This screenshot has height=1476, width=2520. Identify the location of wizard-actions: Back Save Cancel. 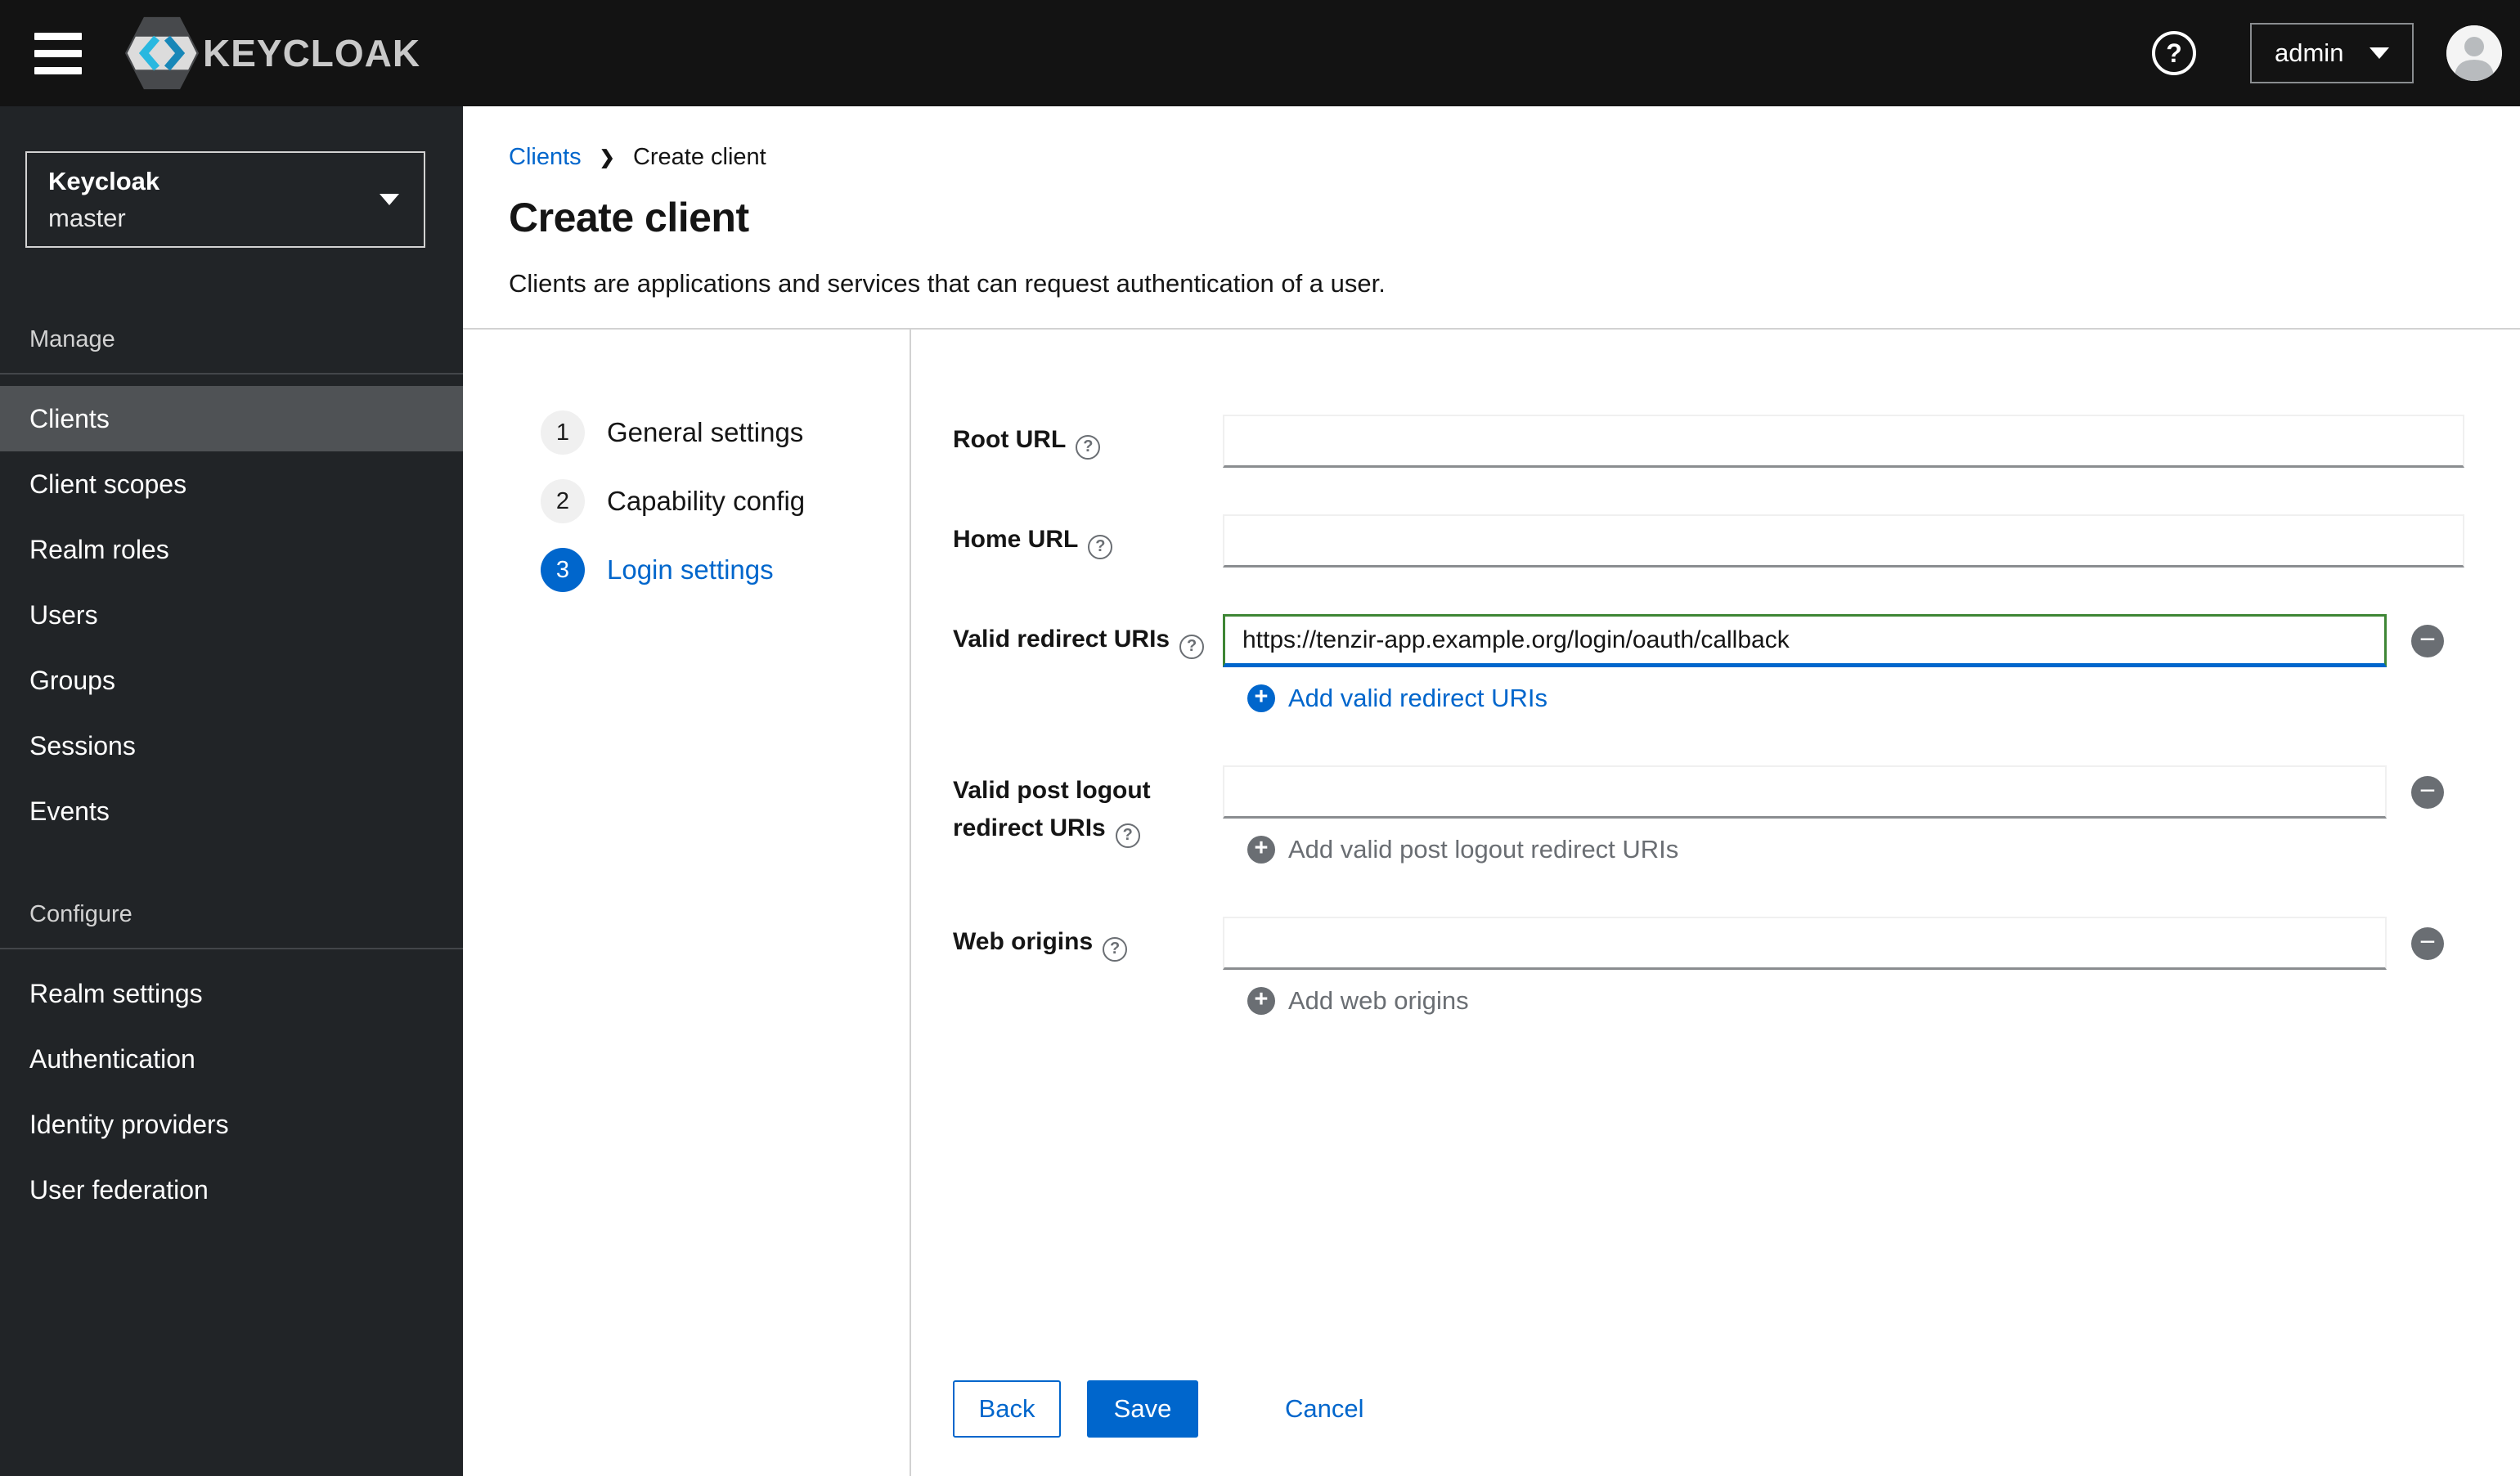
(1161, 1409).